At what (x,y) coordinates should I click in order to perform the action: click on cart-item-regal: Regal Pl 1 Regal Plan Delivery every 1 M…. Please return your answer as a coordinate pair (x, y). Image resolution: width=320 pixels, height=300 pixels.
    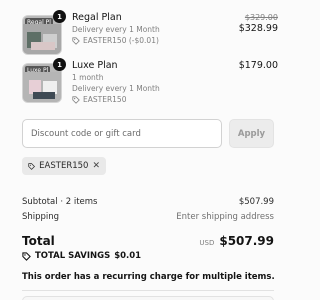
    Looking at the image, I should click on (150, 32).